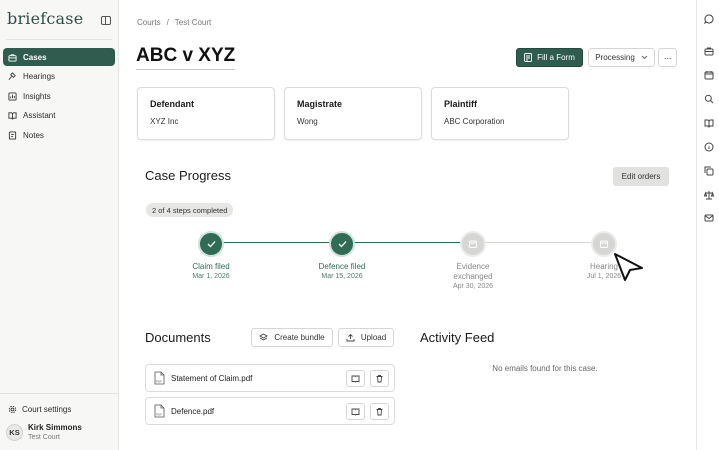  I want to click on card-label: Magistrate, so click(320, 104).